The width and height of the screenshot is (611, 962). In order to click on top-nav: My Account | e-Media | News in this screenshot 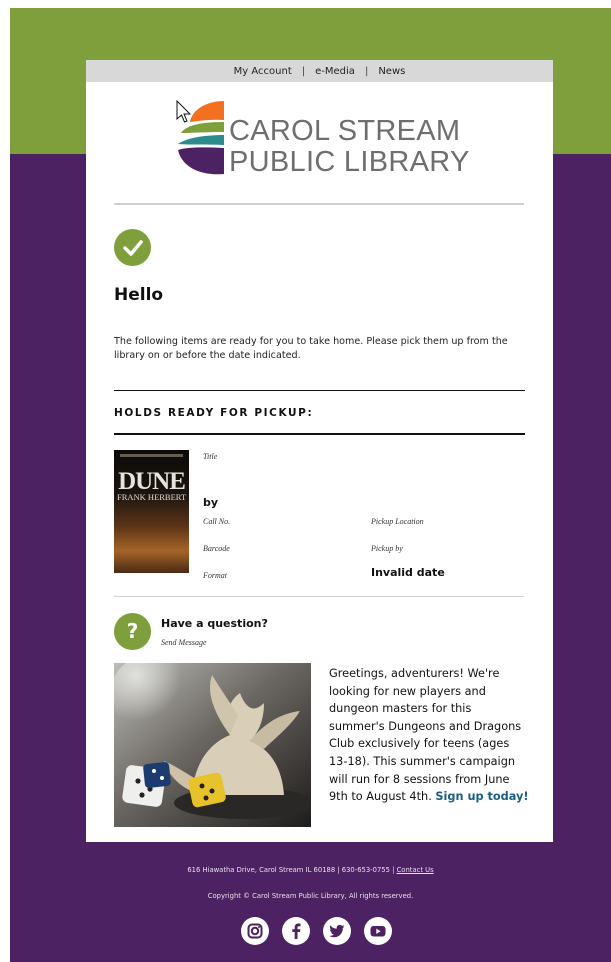, I will do `click(319, 71)`.